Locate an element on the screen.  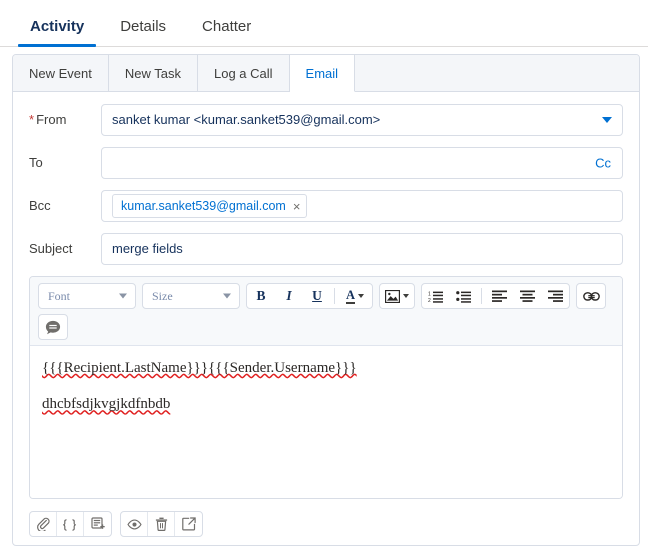
text-format-group: B I U A is located at coordinates (309, 296).